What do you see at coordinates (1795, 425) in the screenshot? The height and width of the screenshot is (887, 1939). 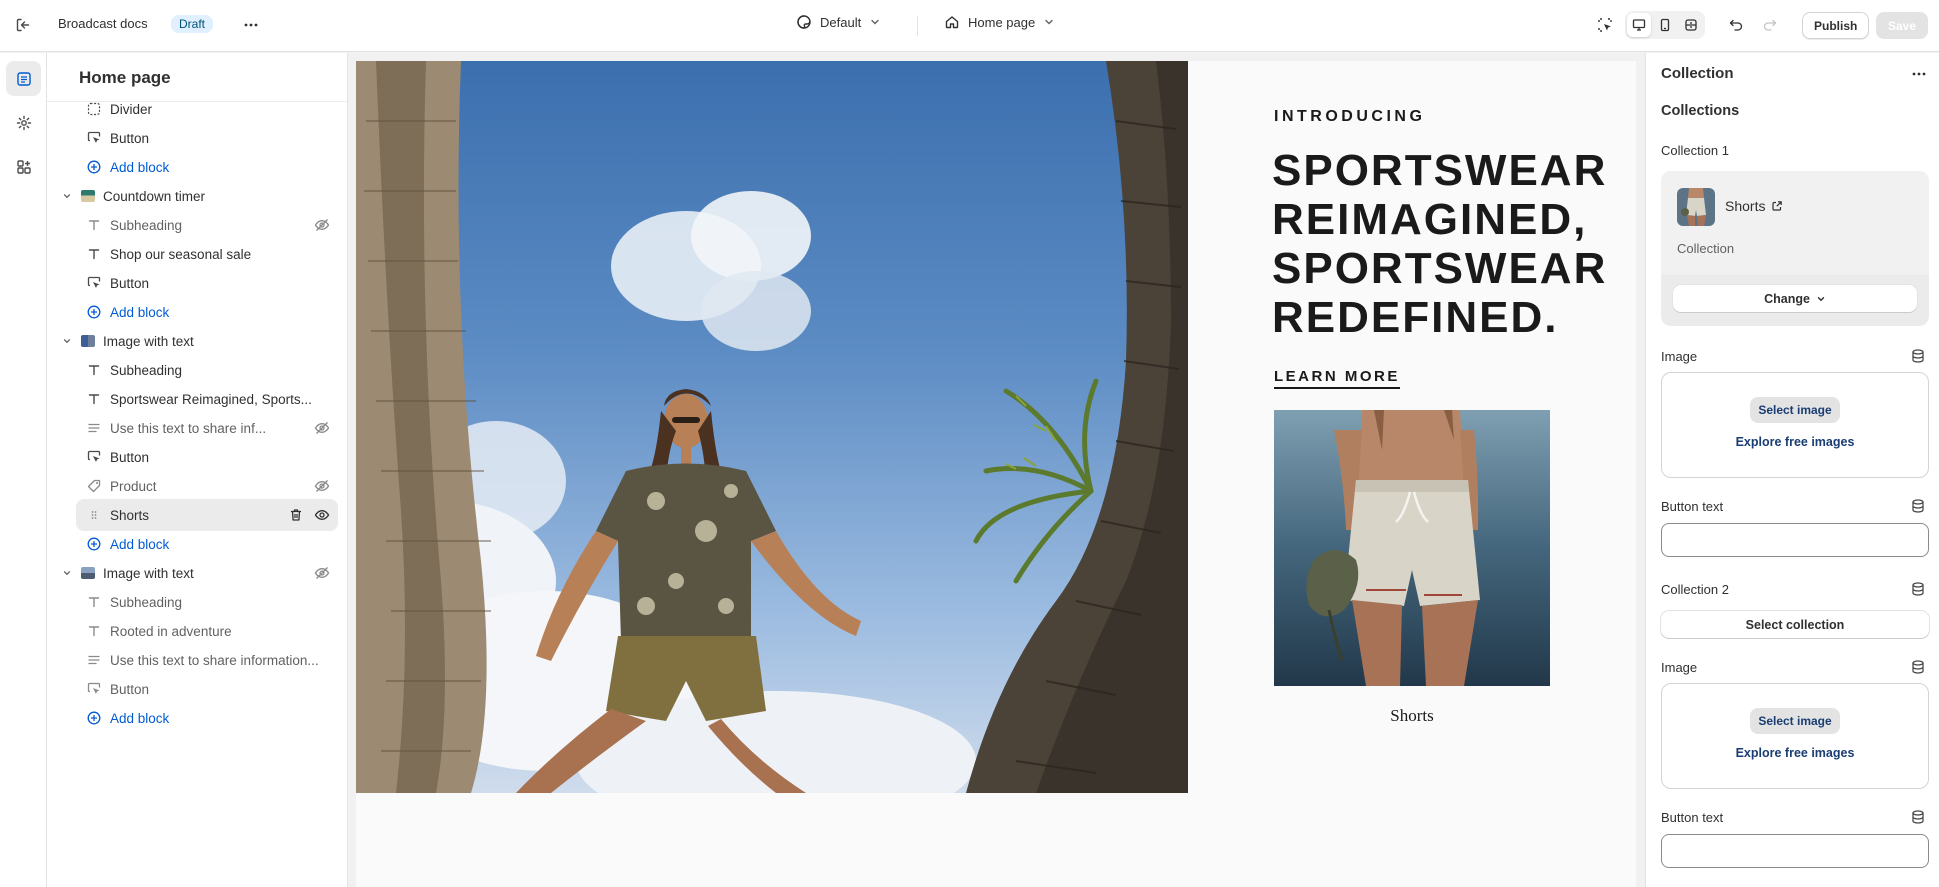 I see `image-1-picker: Select image Explore free images` at bounding box center [1795, 425].